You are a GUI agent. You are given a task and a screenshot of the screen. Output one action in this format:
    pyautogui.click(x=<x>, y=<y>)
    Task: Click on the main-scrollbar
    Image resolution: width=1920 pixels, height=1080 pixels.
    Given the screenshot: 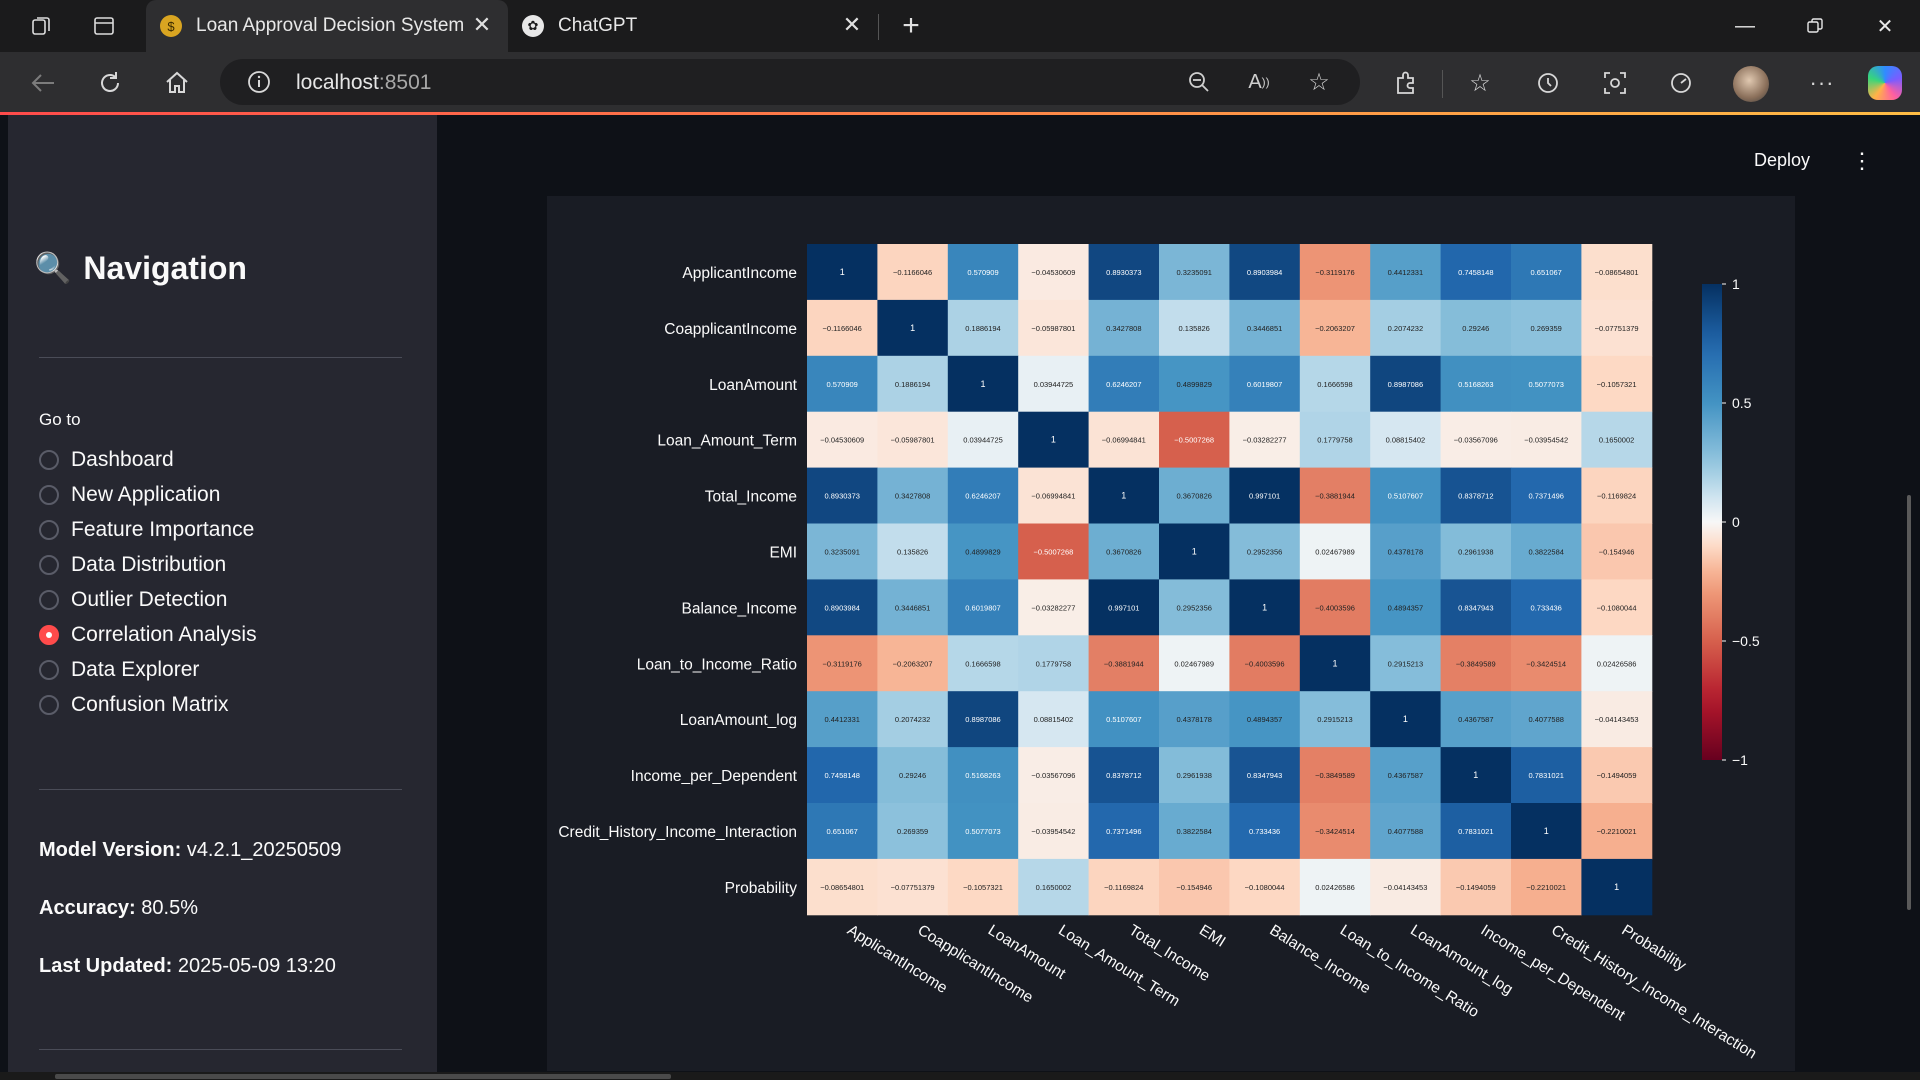 What is the action you would take?
    pyautogui.click(x=1909, y=702)
    